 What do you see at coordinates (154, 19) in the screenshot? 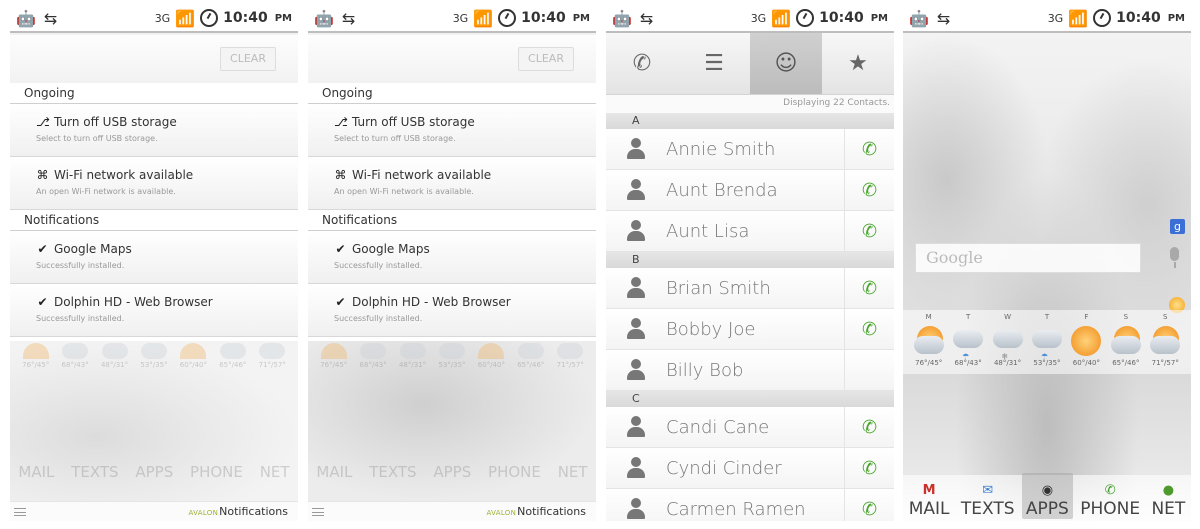
I see `status-bar: 🤖 ⇆ 3G 📶 10:40 PM` at bounding box center [154, 19].